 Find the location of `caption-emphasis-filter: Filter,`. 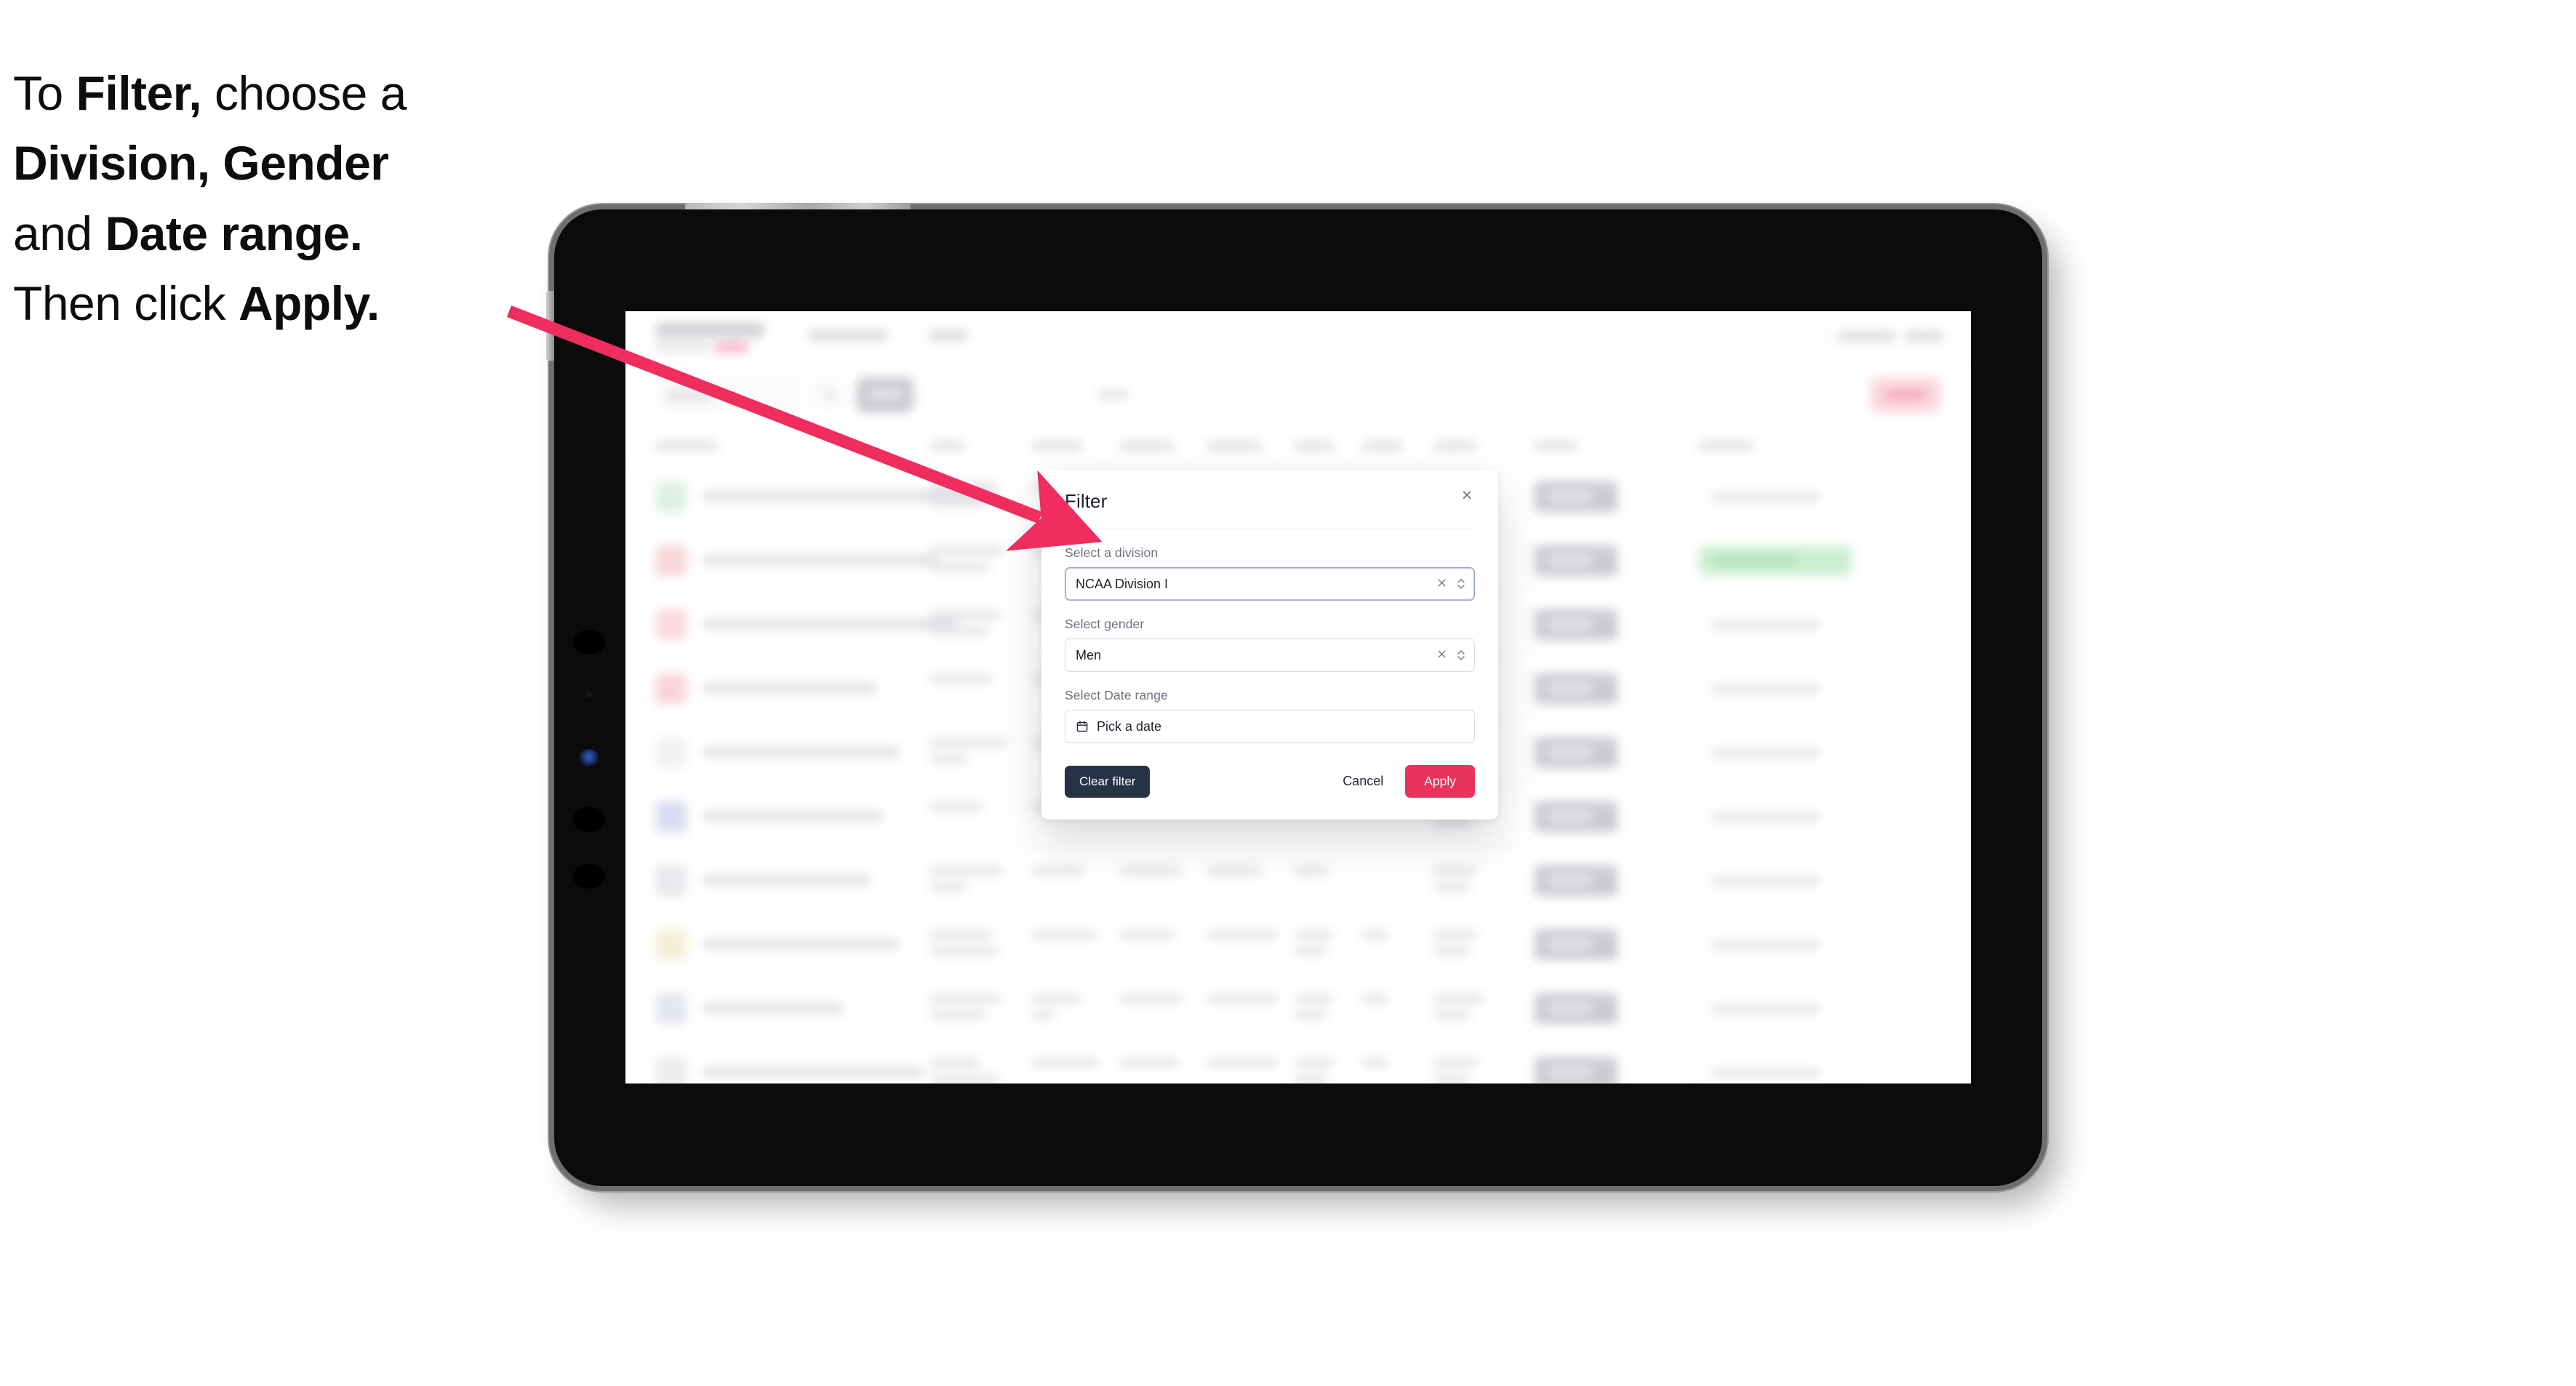

caption-emphasis-filter: Filter, is located at coordinates (139, 93).